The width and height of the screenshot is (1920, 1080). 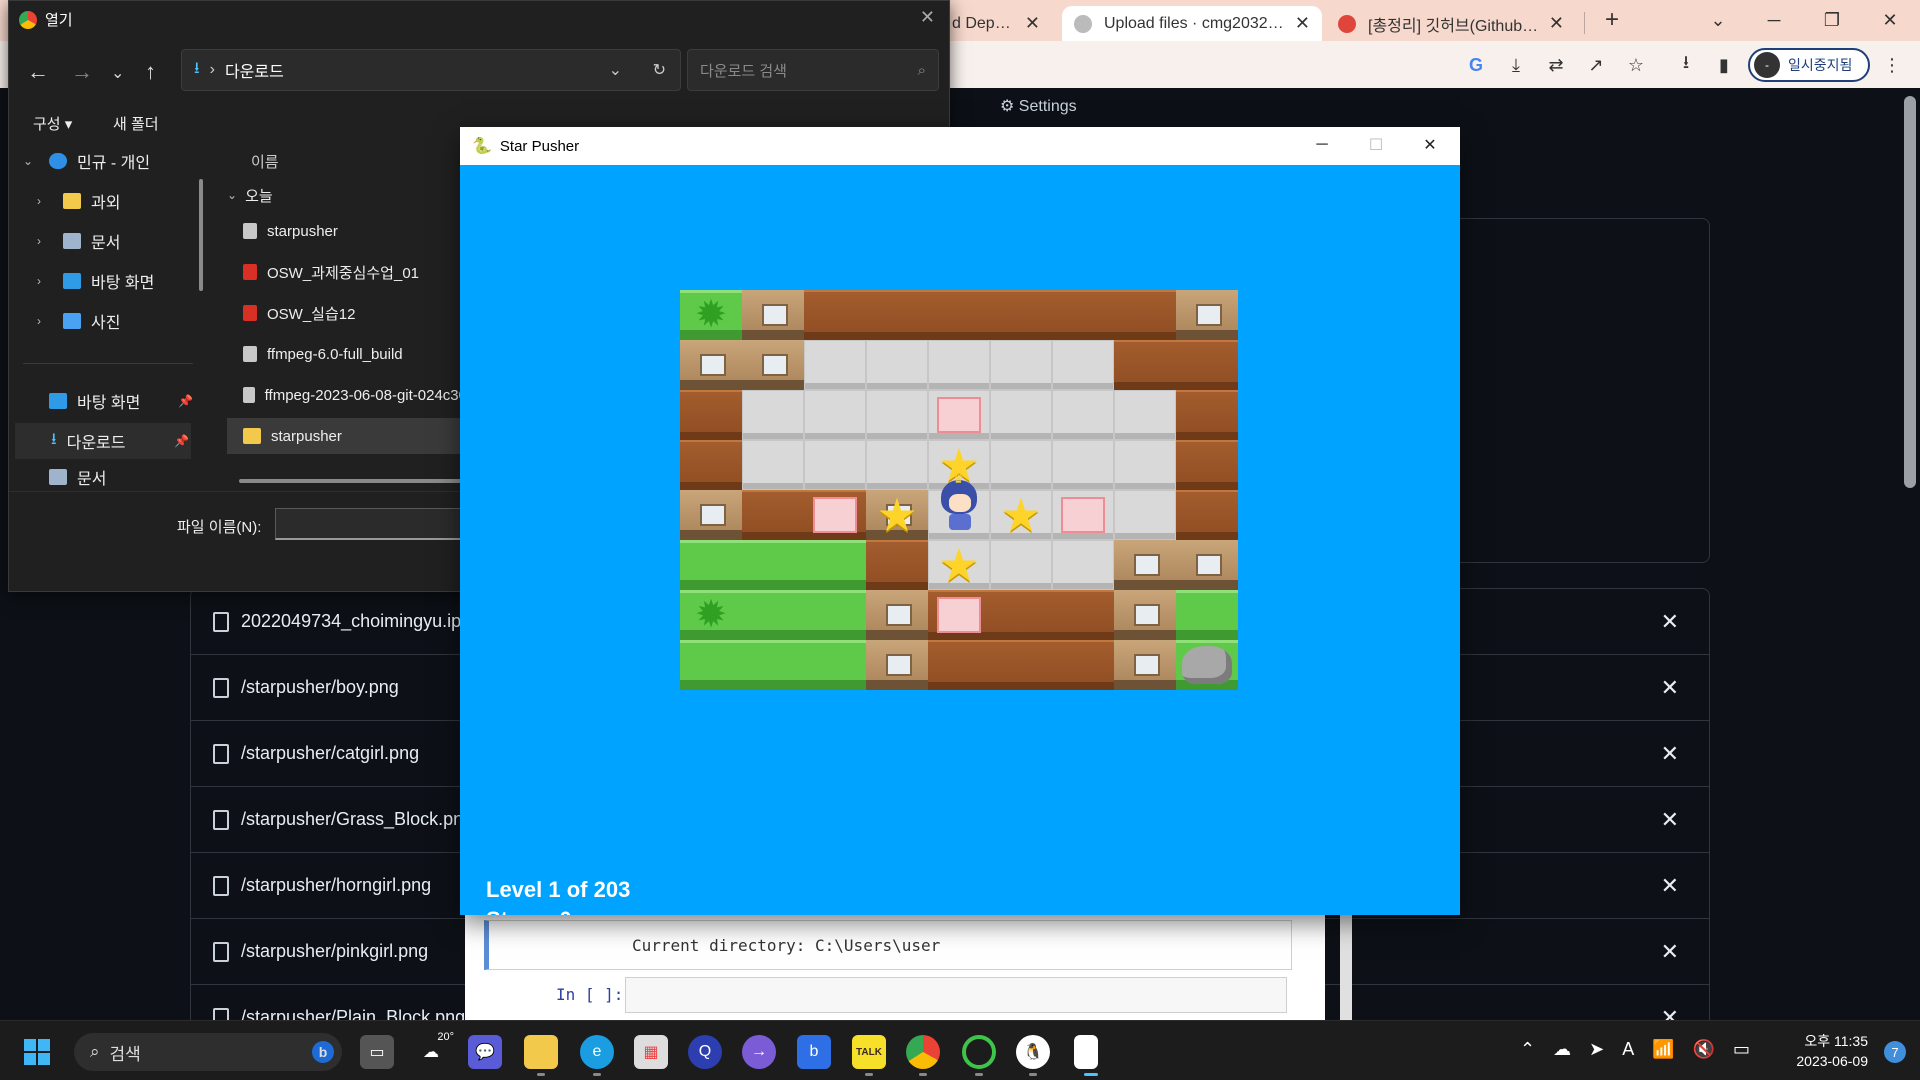 What do you see at coordinates (541, 1074) in the screenshot?
I see `running-indicator` at bounding box center [541, 1074].